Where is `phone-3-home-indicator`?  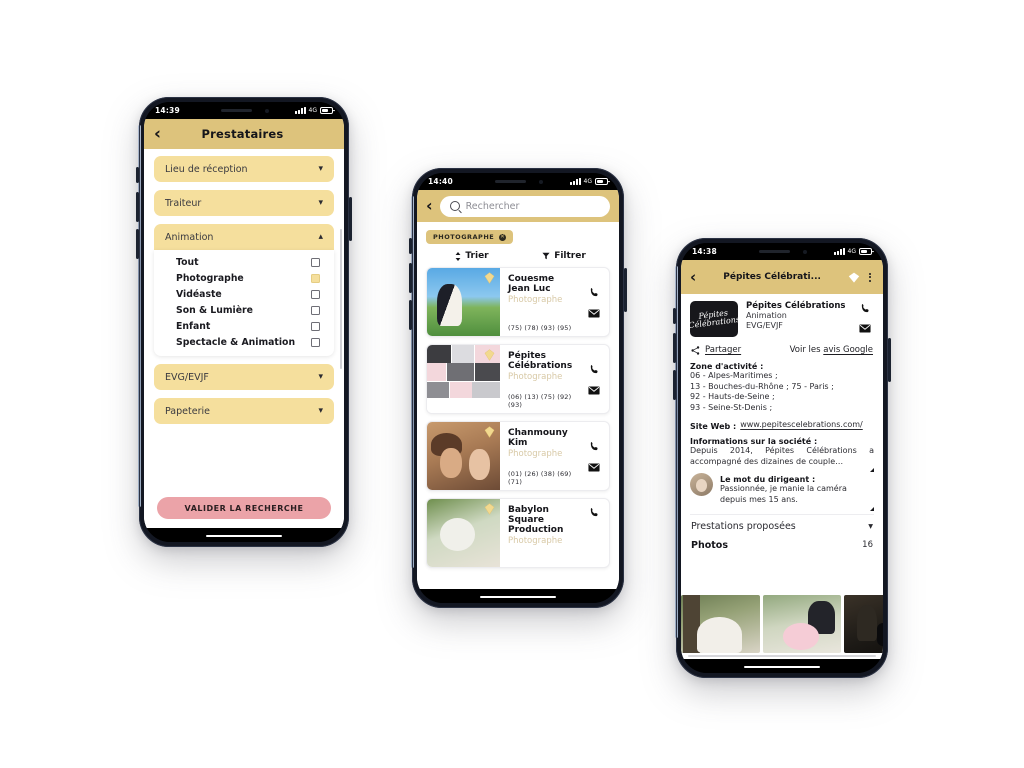 phone-3-home-indicator is located at coordinates (782, 666).